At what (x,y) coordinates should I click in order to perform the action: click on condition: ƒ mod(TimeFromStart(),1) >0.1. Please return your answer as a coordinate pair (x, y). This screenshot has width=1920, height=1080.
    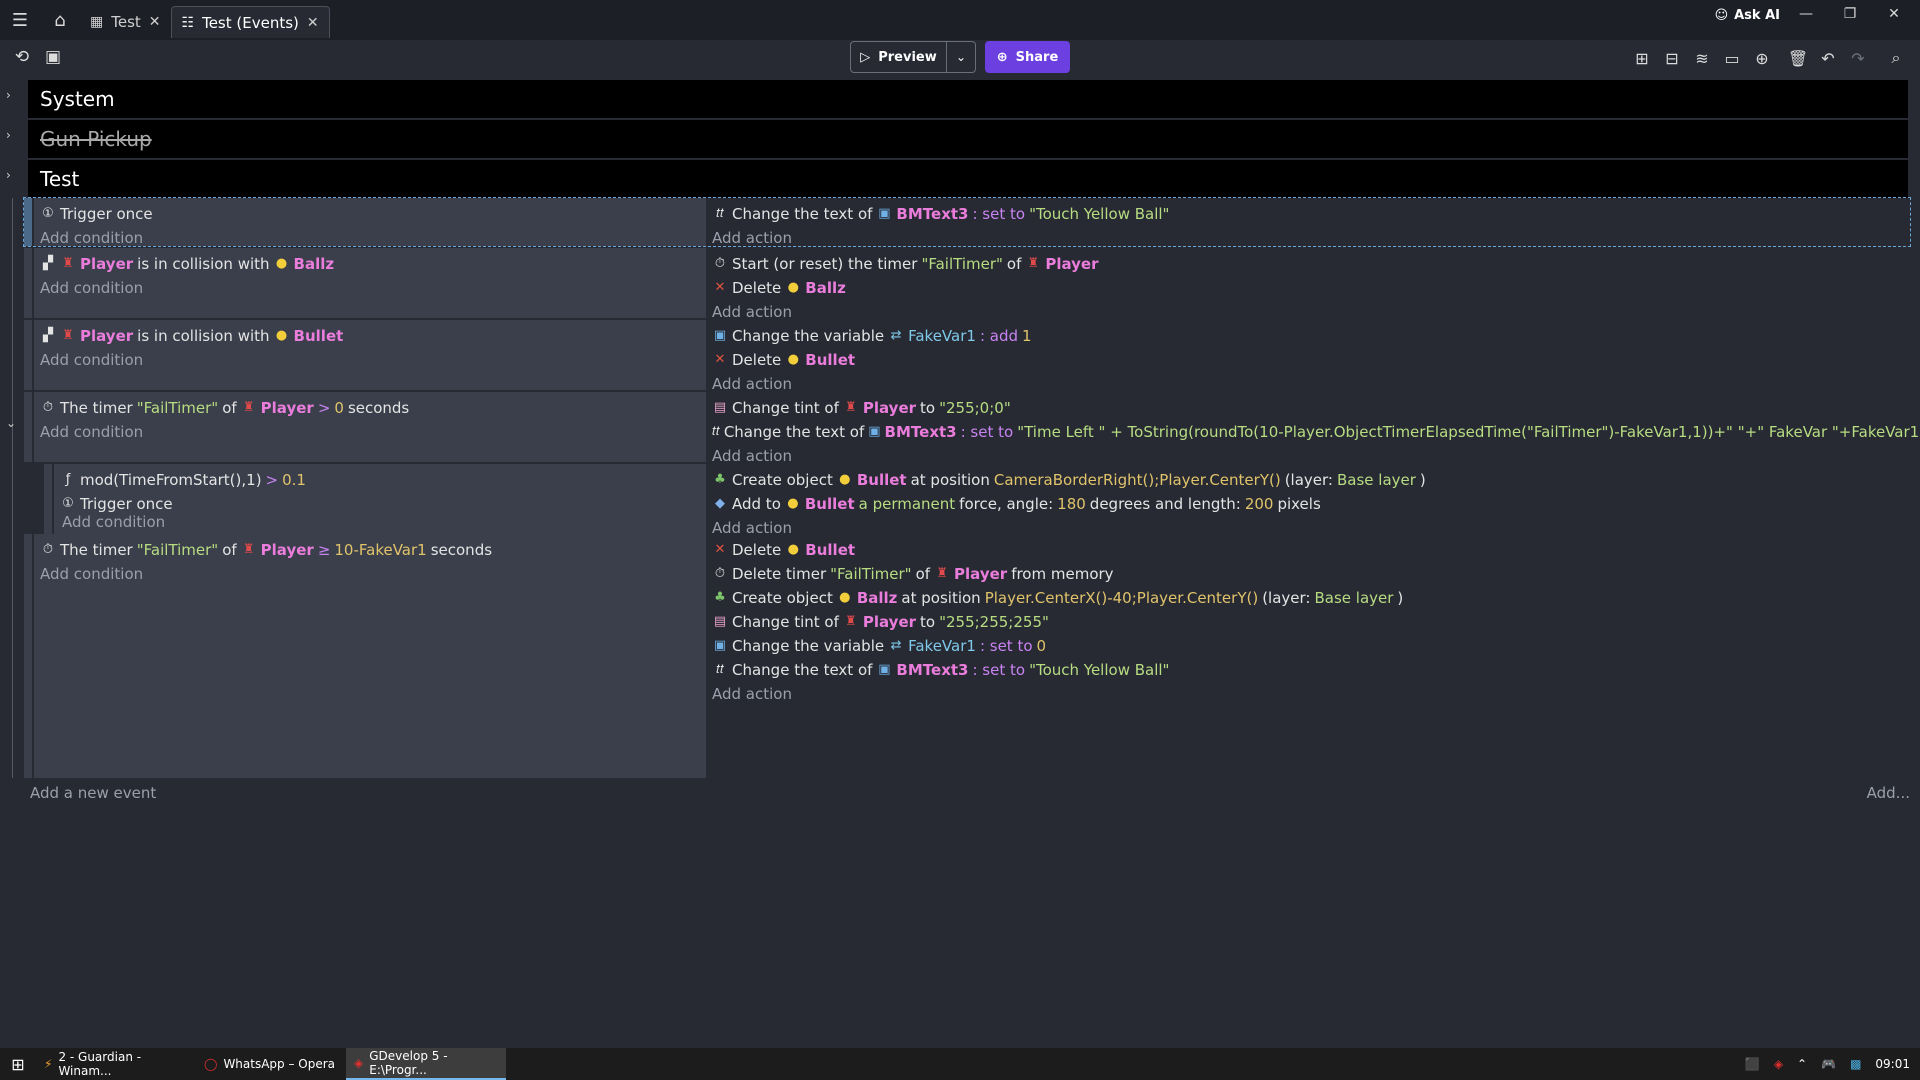
    Looking at the image, I should click on (379, 480).